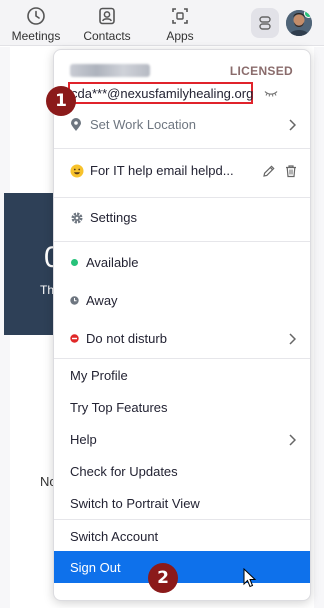 This screenshot has height=608, width=324. What do you see at coordinates (182, 472) in the screenshot?
I see `check-for-updates-item: Check for Updates` at bounding box center [182, 472].